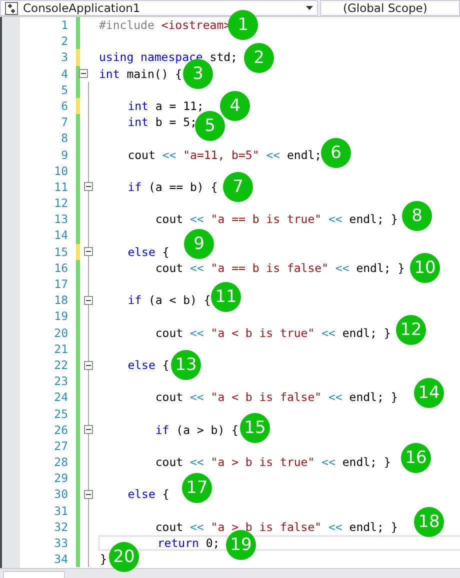  Describe the element at coordinates (61, 348) in the screenshot. I see `line-number: 21` at that location.